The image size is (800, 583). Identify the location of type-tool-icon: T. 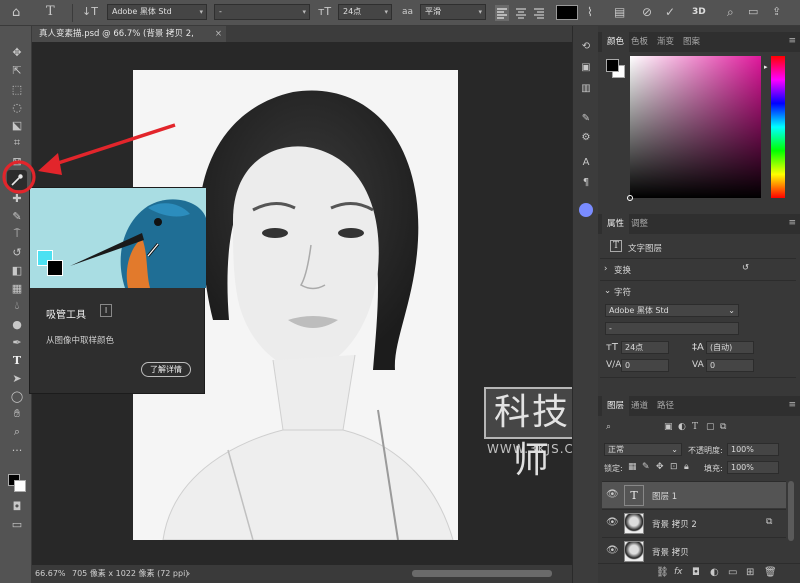
(17, 360).